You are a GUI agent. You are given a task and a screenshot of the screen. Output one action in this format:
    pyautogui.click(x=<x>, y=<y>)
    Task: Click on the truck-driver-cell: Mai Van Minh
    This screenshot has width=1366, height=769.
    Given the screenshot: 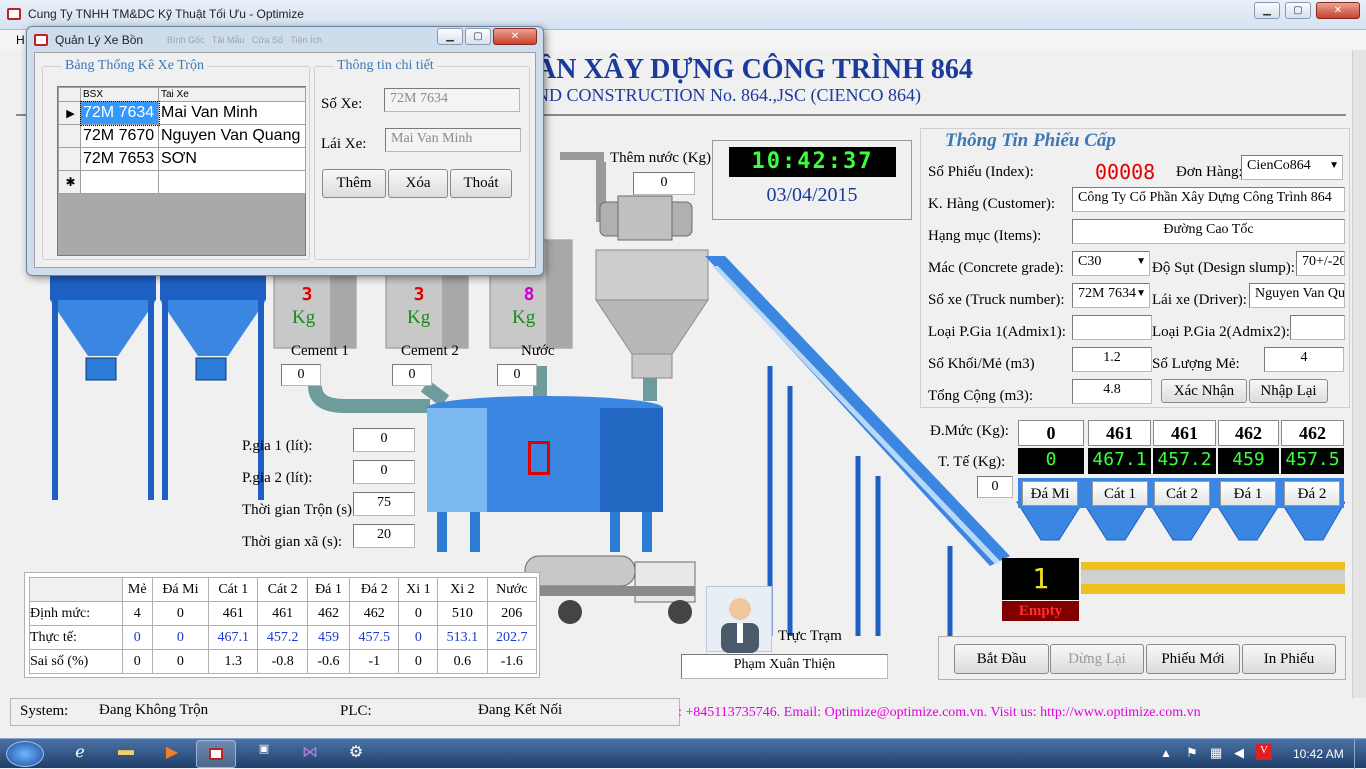 What is the action you would take?
    pyautogui.click(x=232, y=113)
    